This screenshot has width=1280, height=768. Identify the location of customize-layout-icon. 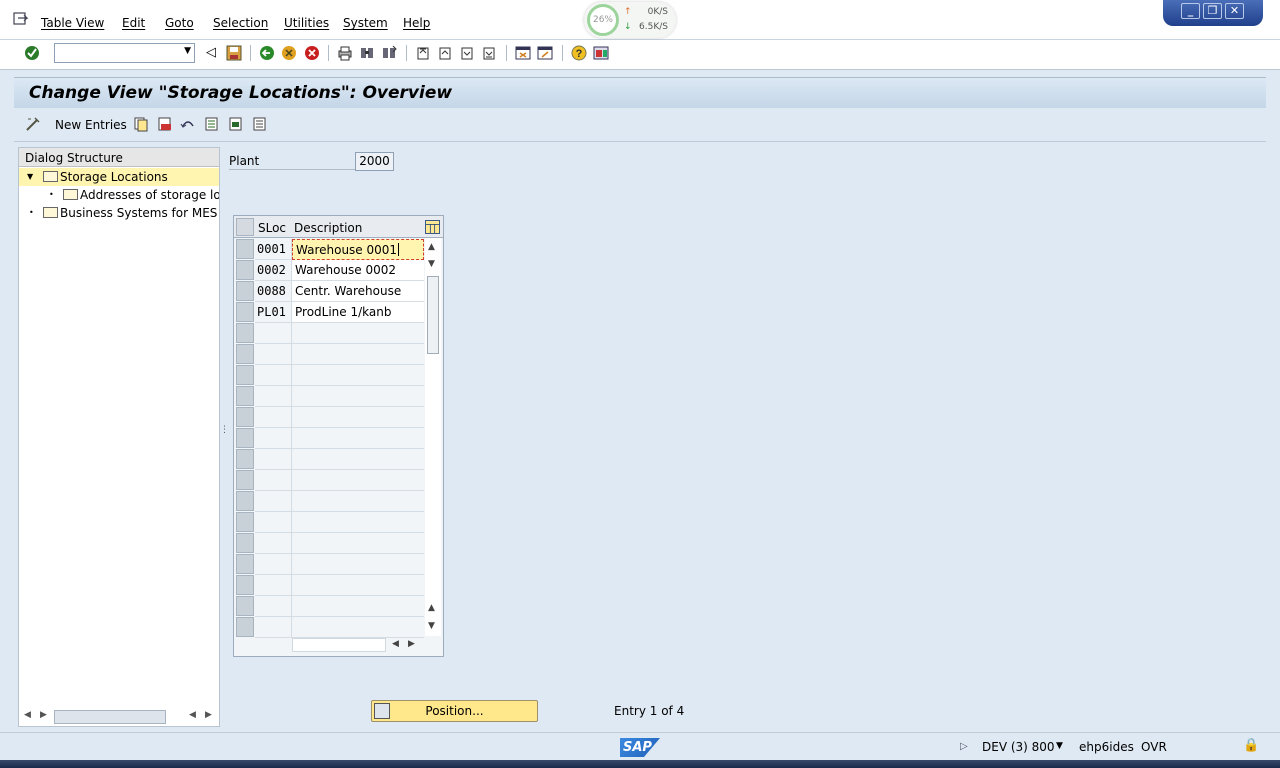
(601, 53).